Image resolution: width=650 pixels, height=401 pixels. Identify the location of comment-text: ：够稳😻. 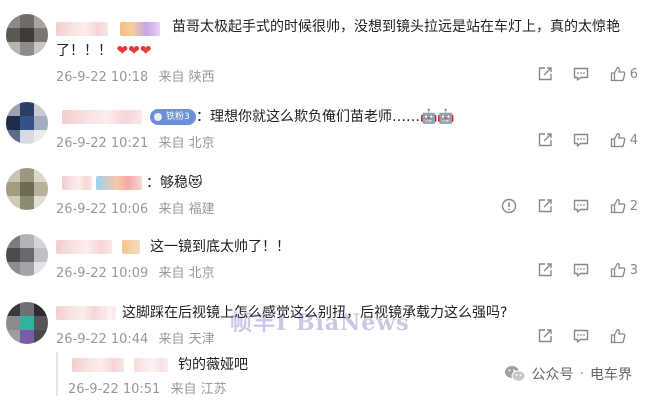
(174, 183).